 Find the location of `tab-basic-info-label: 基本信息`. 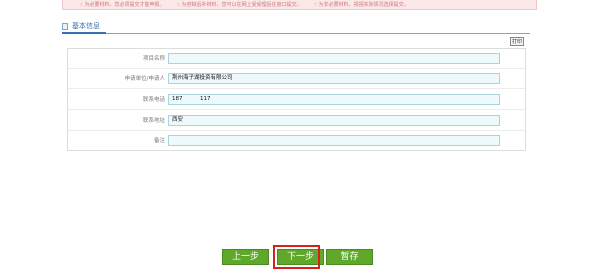

tab-basic-info-label: 基本信息 is located at coordinates (86, 26).